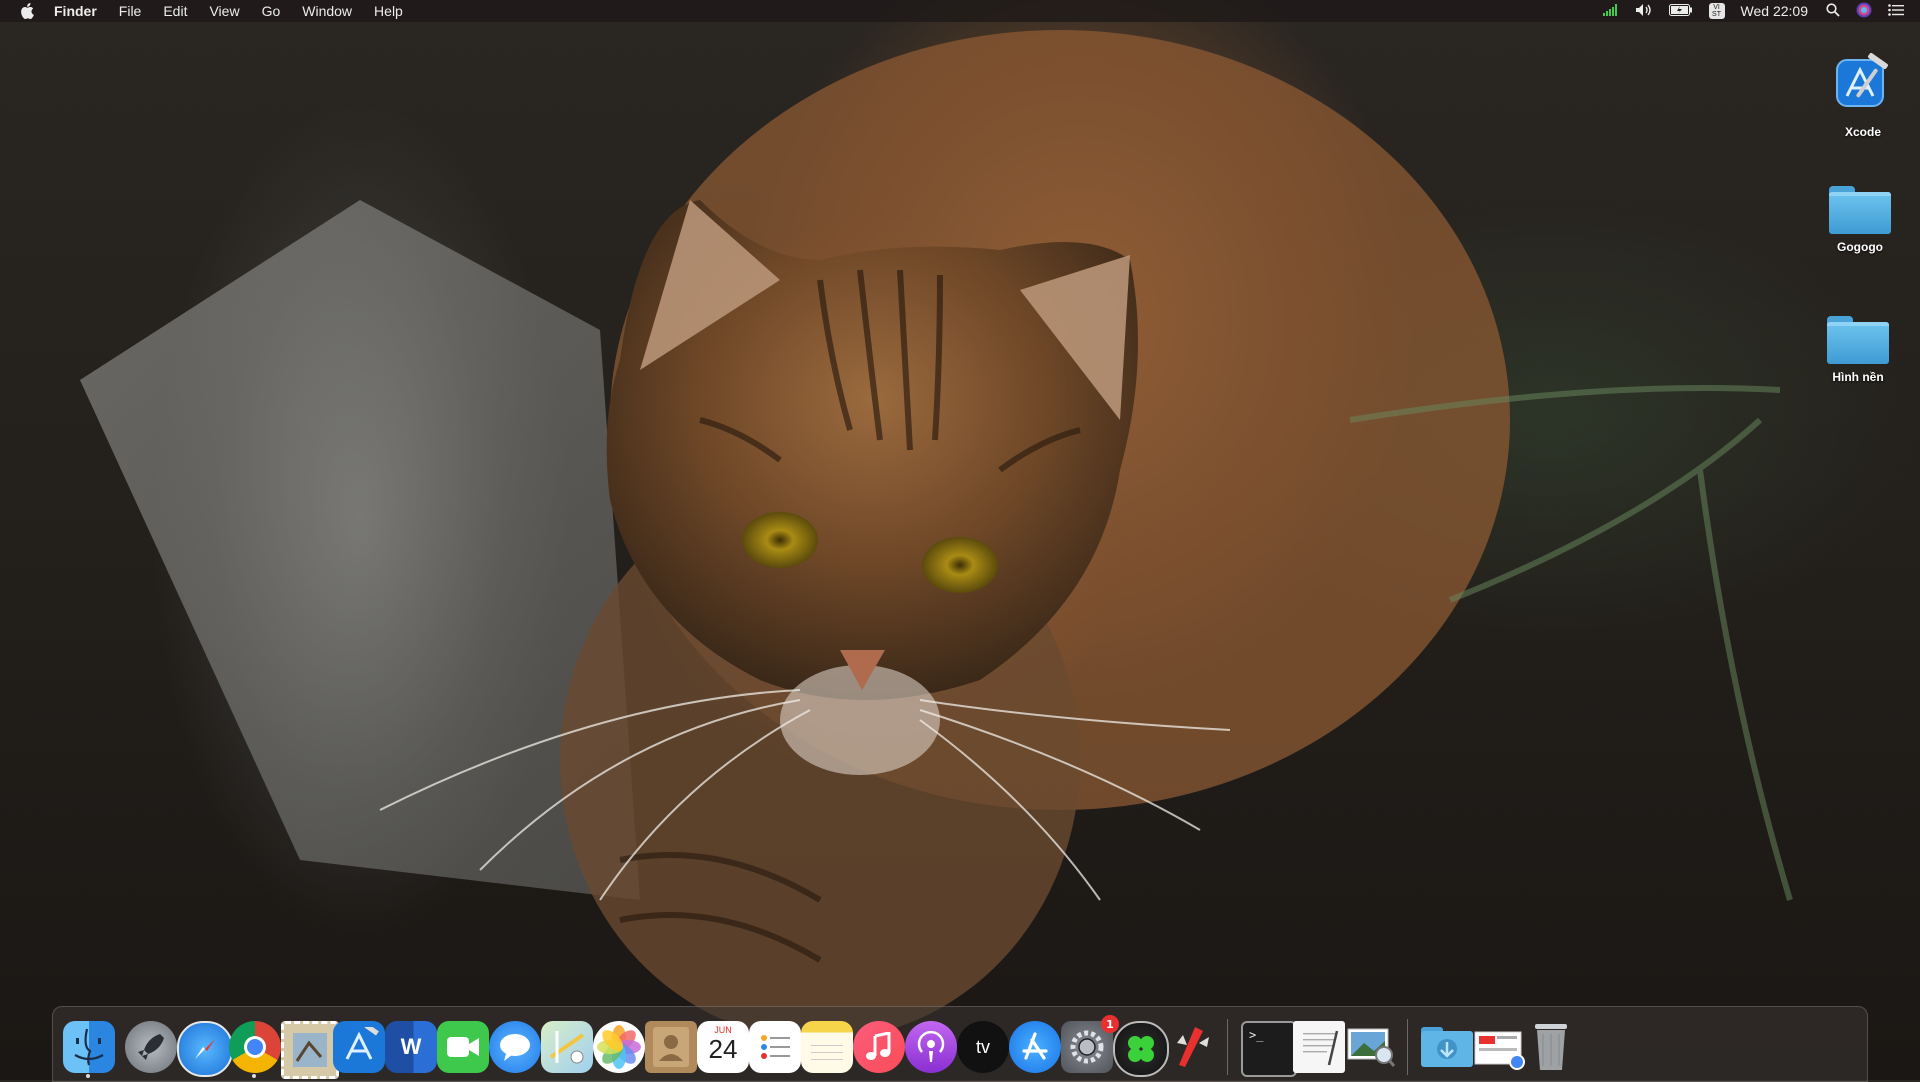 This screenshot has height=1082, width=1920. I want to click on facetime-icon, so click(463, 1047).